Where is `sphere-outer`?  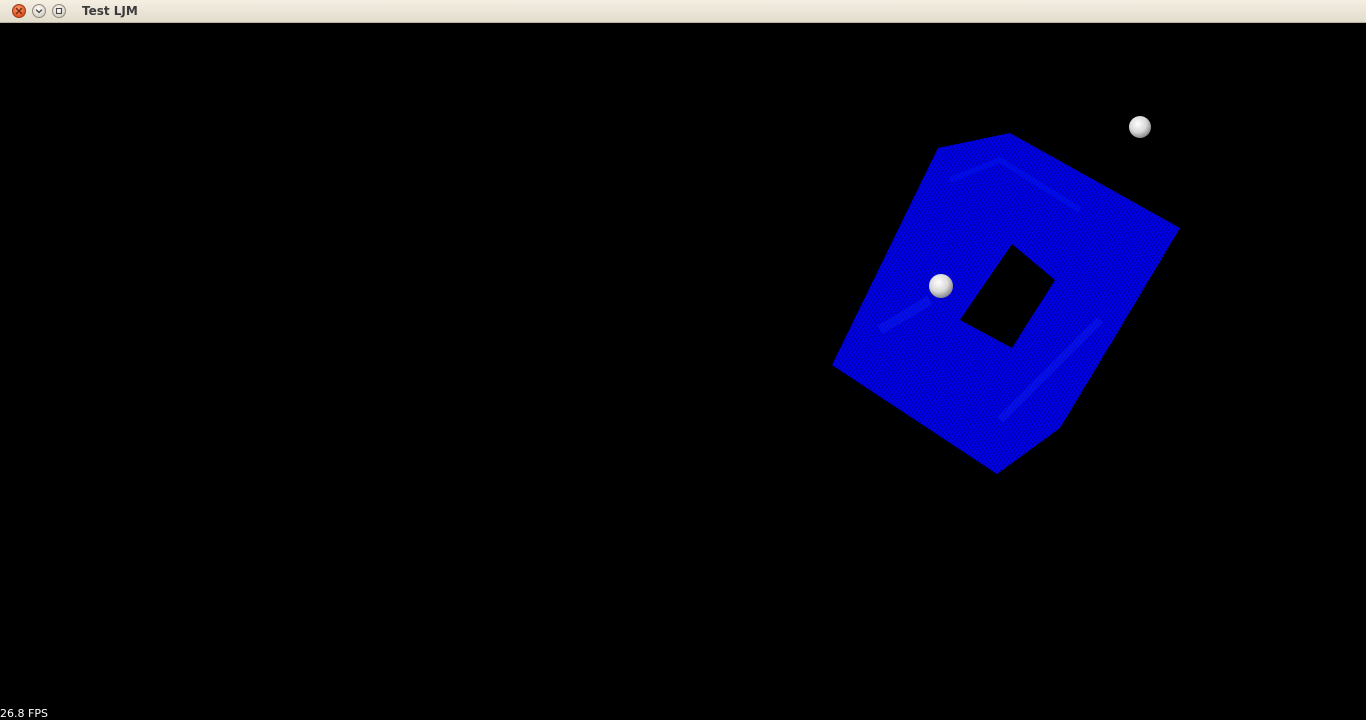 sphere-outer is located at coordinates (1140, 127).